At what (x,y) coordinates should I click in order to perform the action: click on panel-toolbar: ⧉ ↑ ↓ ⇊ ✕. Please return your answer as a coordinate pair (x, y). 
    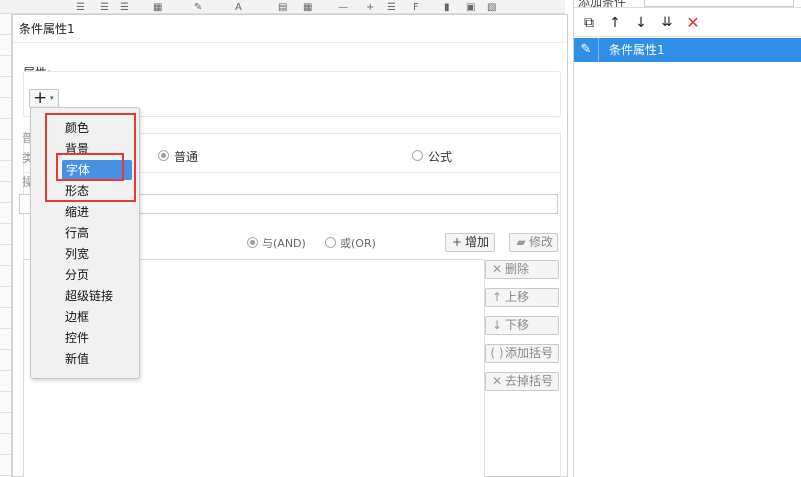
    Looking at the image, I should click on (687, 23).